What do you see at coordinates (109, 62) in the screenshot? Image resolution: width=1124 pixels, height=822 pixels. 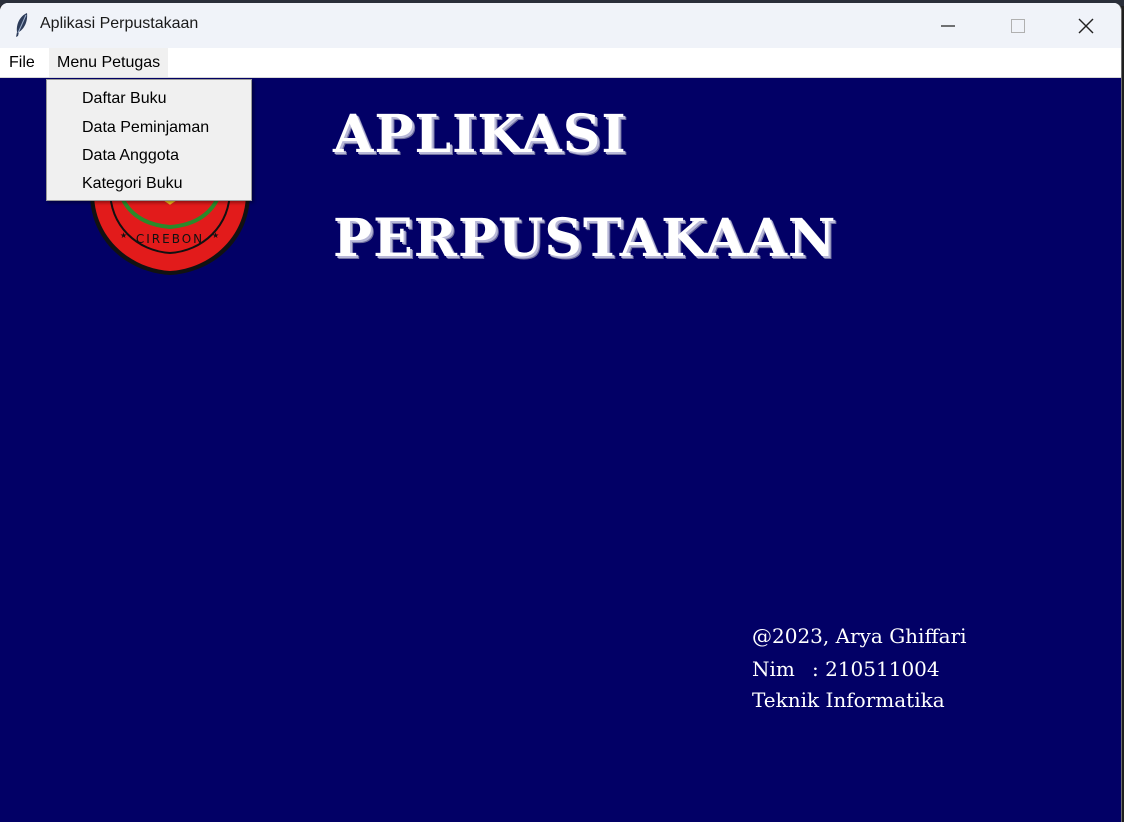 I see `menu-petugas: Menu Petugas` at bounding box center [109, 62].